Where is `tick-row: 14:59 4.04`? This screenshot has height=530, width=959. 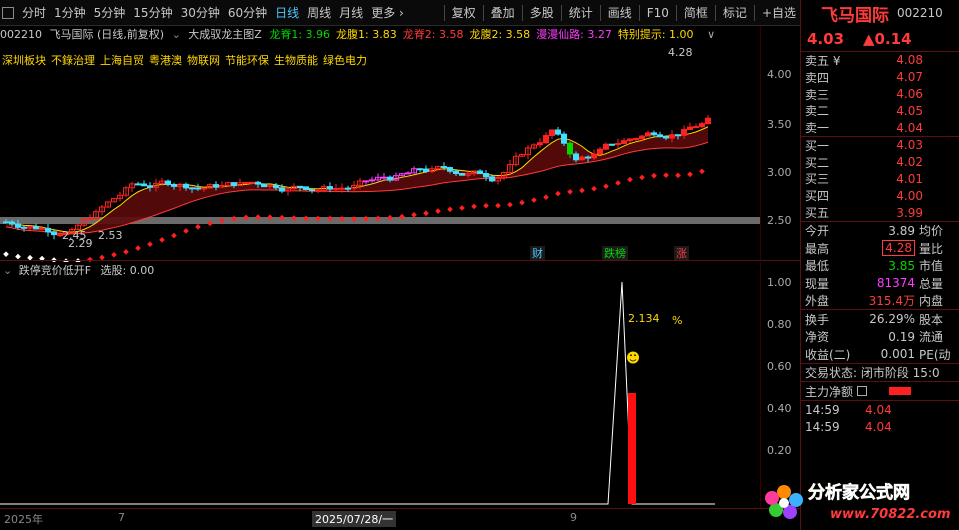 tick-row: 14:59 4.04 is located at coordinates (880, 427).